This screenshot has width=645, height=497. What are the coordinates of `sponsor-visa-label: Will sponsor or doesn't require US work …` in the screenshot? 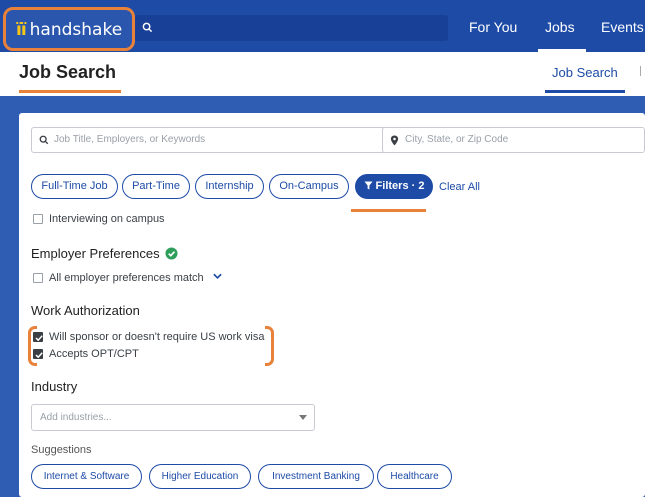 It's located at (157, 337).